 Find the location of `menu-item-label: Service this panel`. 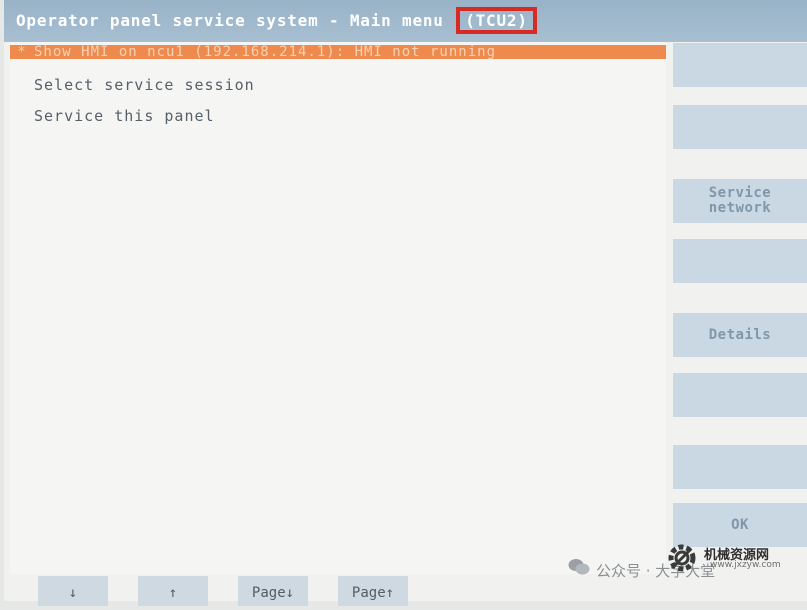

menu-item-label: Service this panel is located at coordinates (124, 116).